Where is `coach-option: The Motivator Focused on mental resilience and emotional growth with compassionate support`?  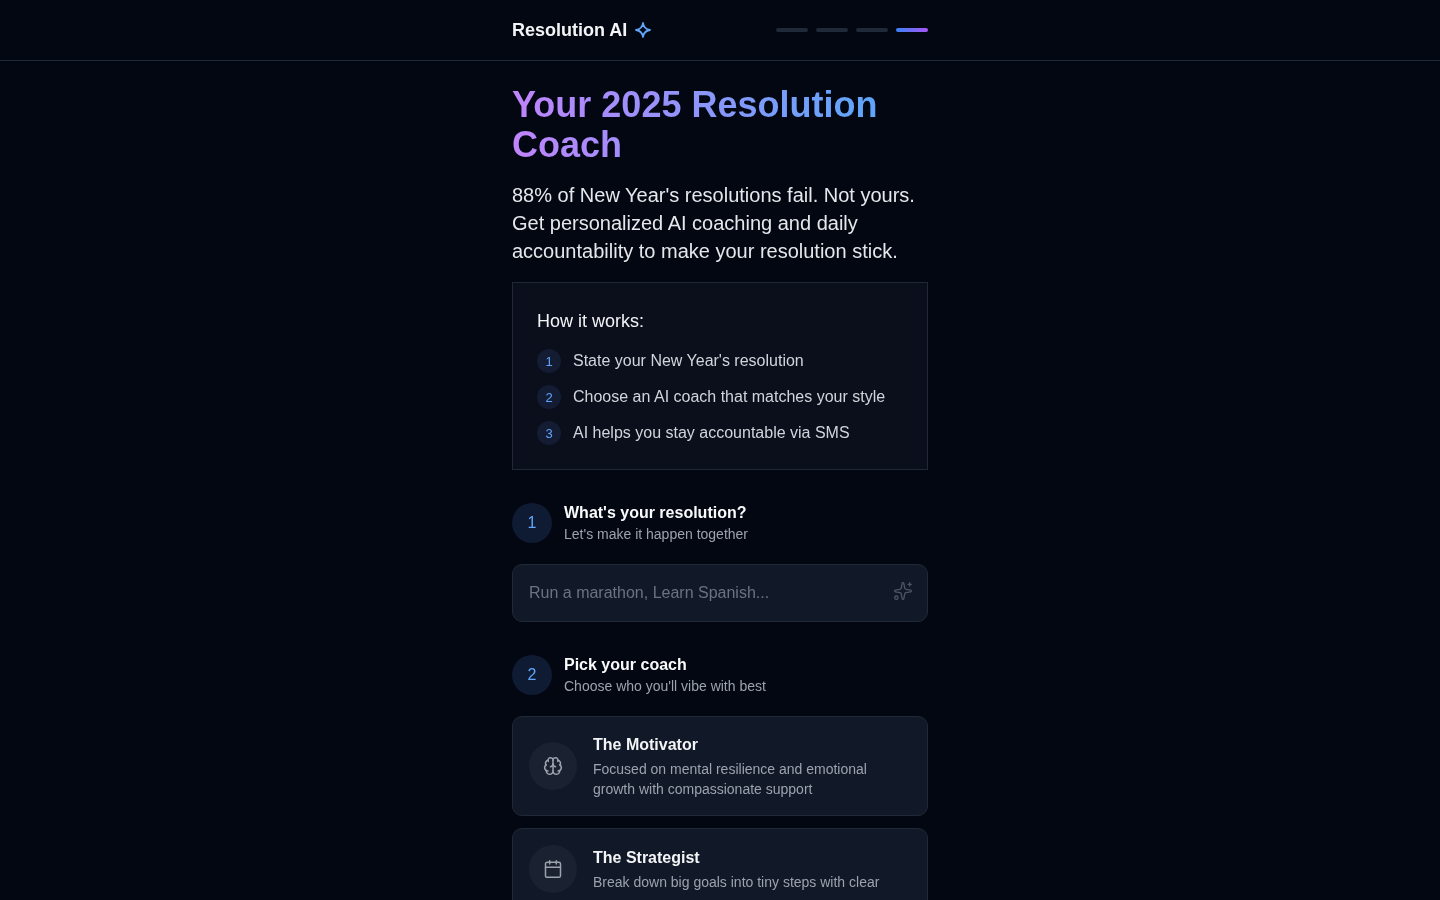 coach-option: The Motivator Focused on mental resilience and emotional growth with compassionate support is located at coordinates (720, 766).